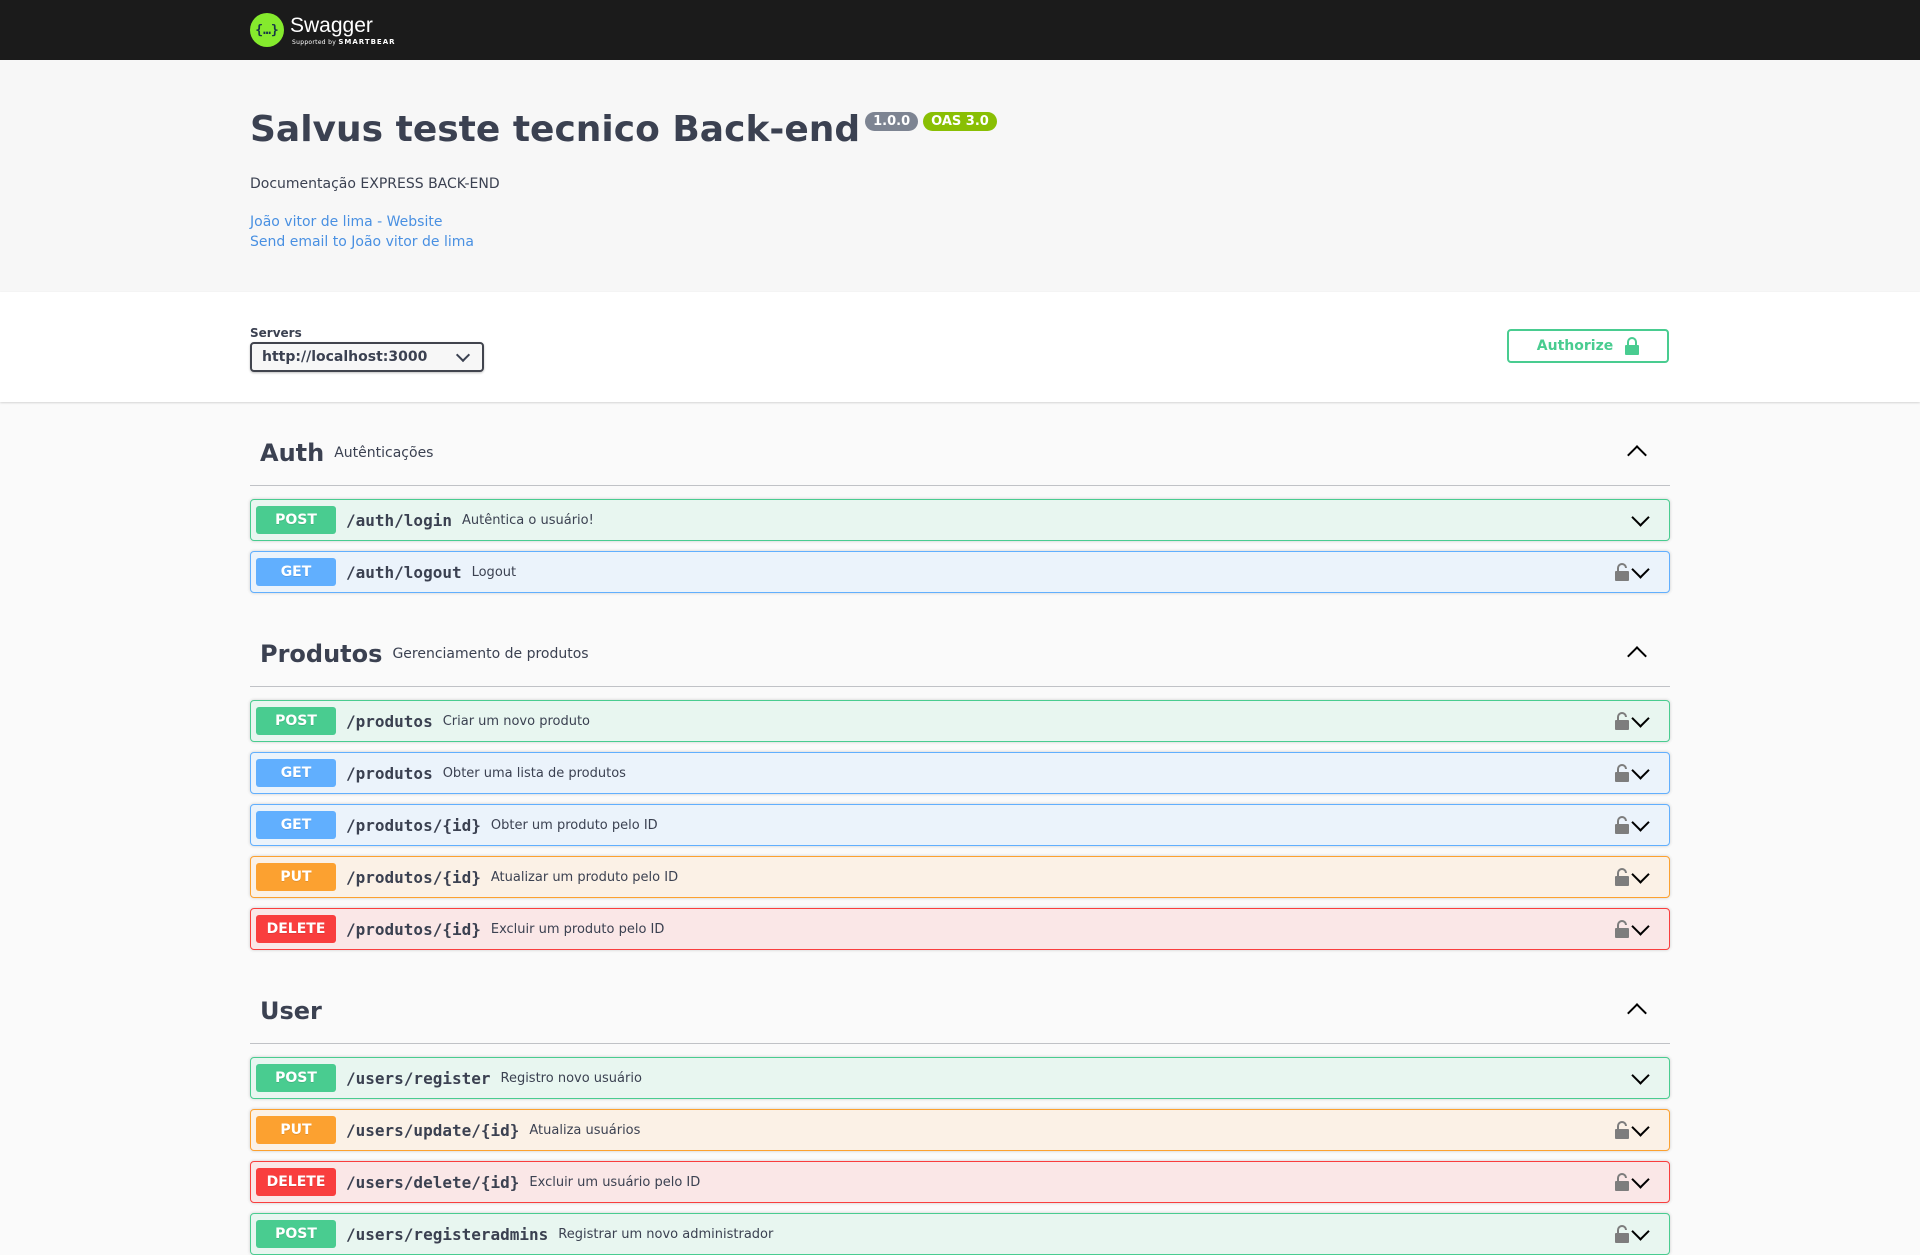 This screenshot has width=1920, height=1255. I want to click on server-select: http://localhost:3000, so click(367, 357).